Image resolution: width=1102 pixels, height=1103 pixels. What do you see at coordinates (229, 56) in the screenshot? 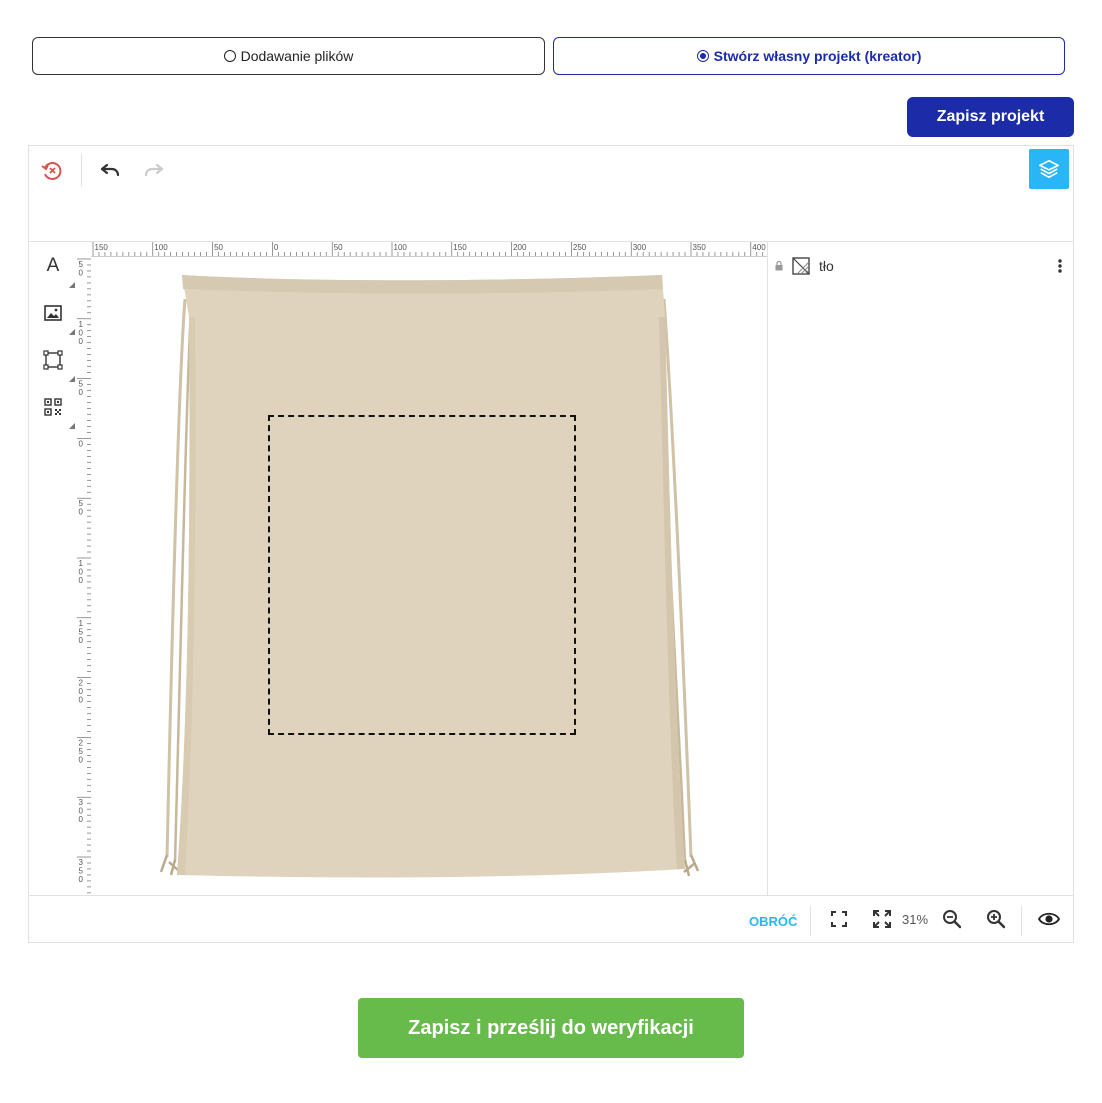
I see `radio-unchecked-icon` at bounding box center [229, 56].